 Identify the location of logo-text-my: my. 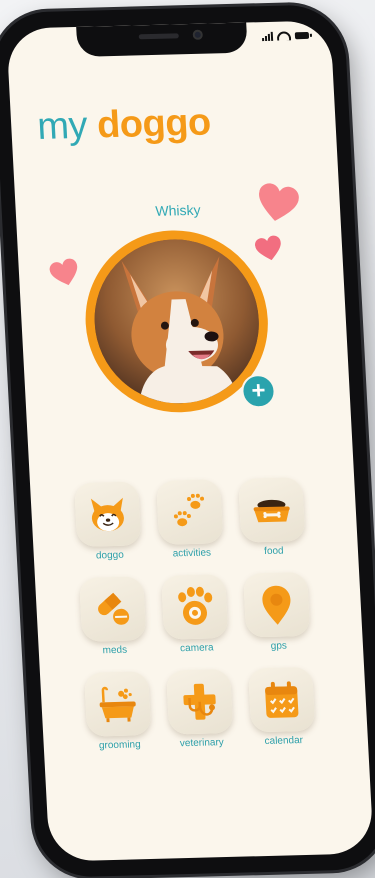
(62, 126).